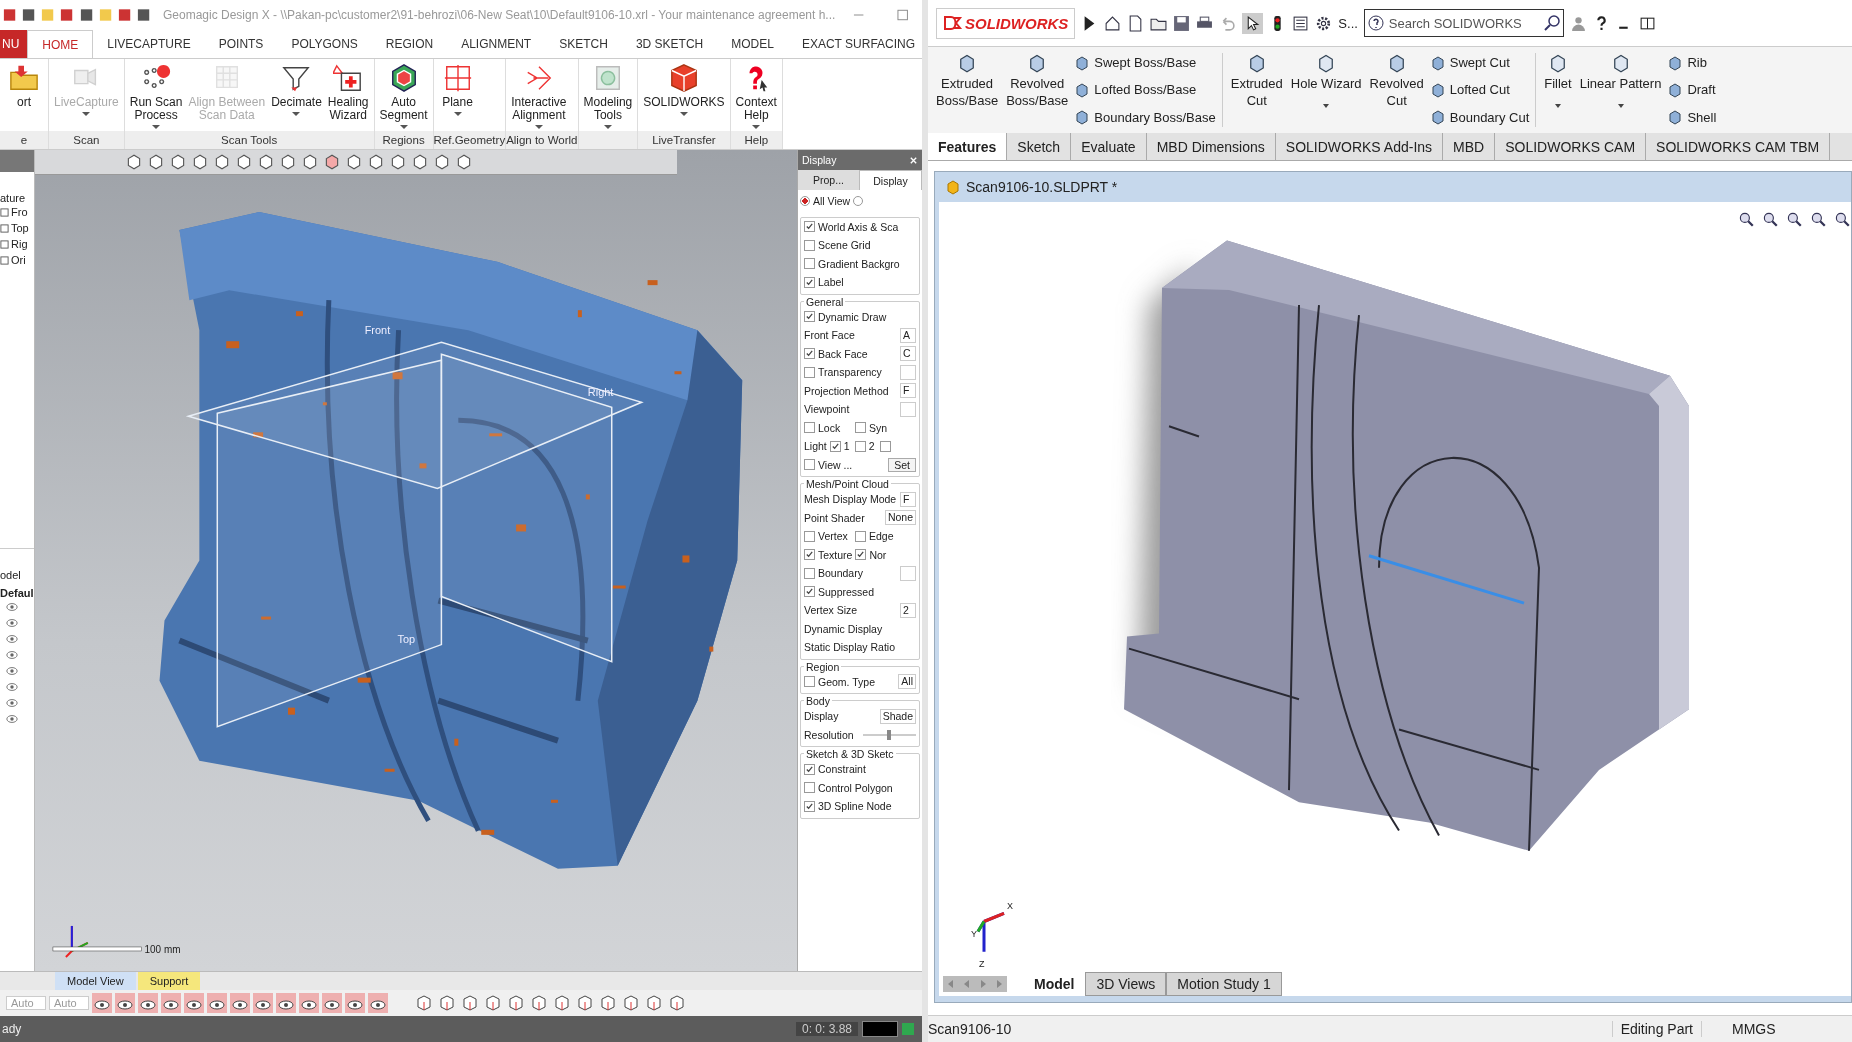  What do you see at coordinates (1571, 146) in the screenshot?
I see `command-tab: SOLIDWORKS CAM` at bounding box center [1571, 146].